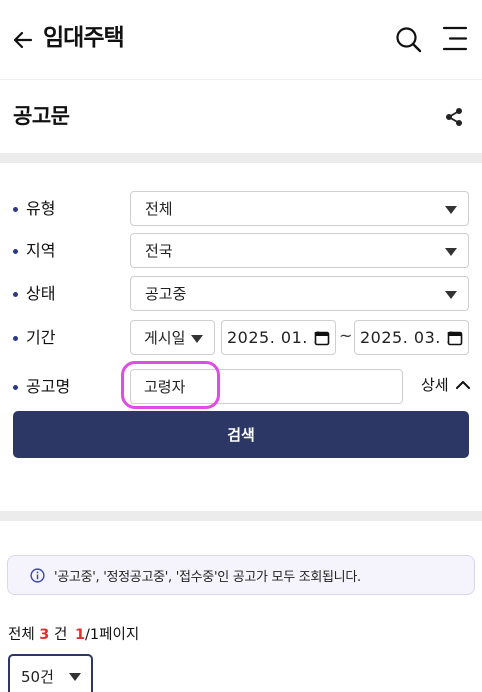 The width and height of the screenshot is (482, 692). Describe the element at coordinates (37, 575) in the screenshot. I see `info-icon` at that location.